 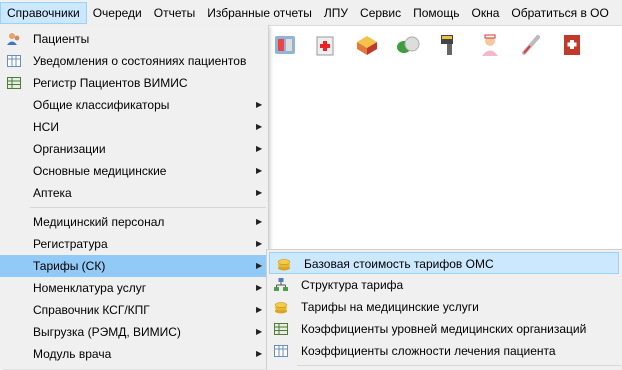 What do you see at coordinates (281, 285) in the screenshot?
I see `hierarchy-icon` at bounding box center [281, 285].